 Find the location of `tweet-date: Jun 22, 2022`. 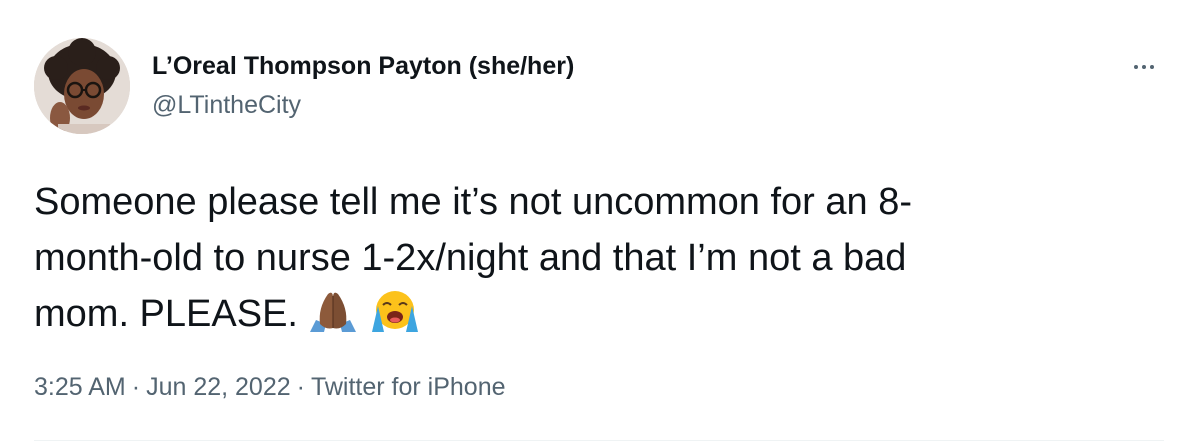

tweet-date: Jun 22, 2022 is located at coordinates (218, 387).